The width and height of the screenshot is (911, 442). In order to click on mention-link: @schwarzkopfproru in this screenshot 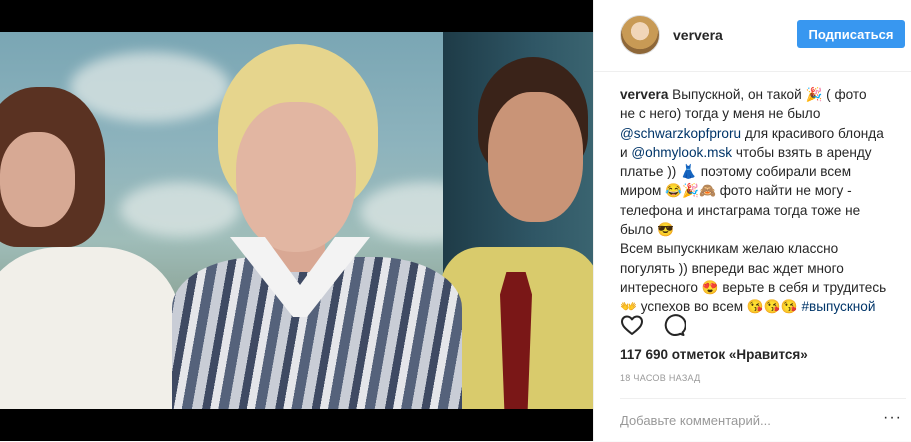, I will do `click(680, 133)`.